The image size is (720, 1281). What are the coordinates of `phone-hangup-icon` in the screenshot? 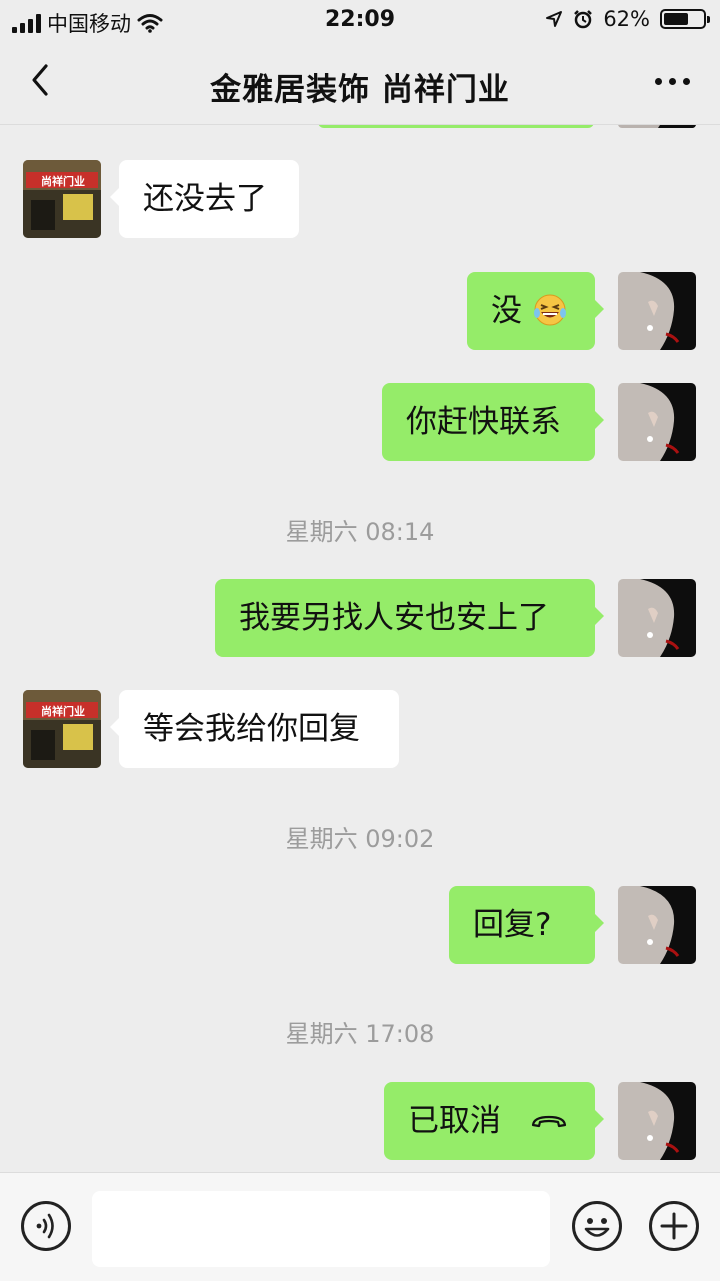 It's located at (549, 1121).